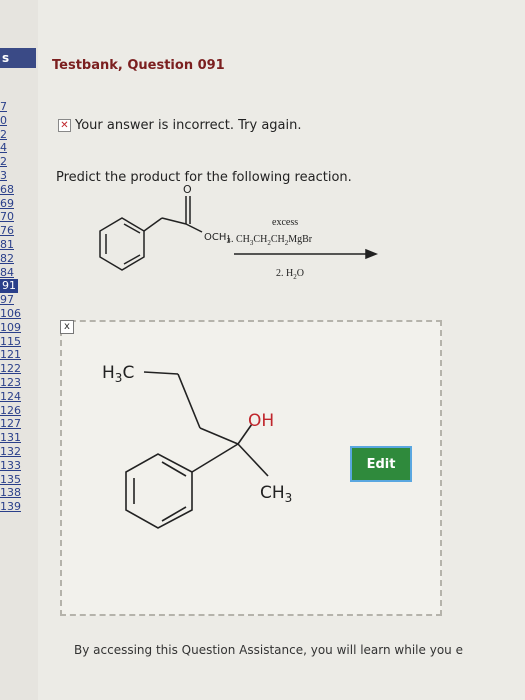 The height and width of the screenshot is (700, 525). What do you see at coordinates (9, 286) in the screenshot?
I see `sidebar-item-question: 91` at bounding box center [9, 286].